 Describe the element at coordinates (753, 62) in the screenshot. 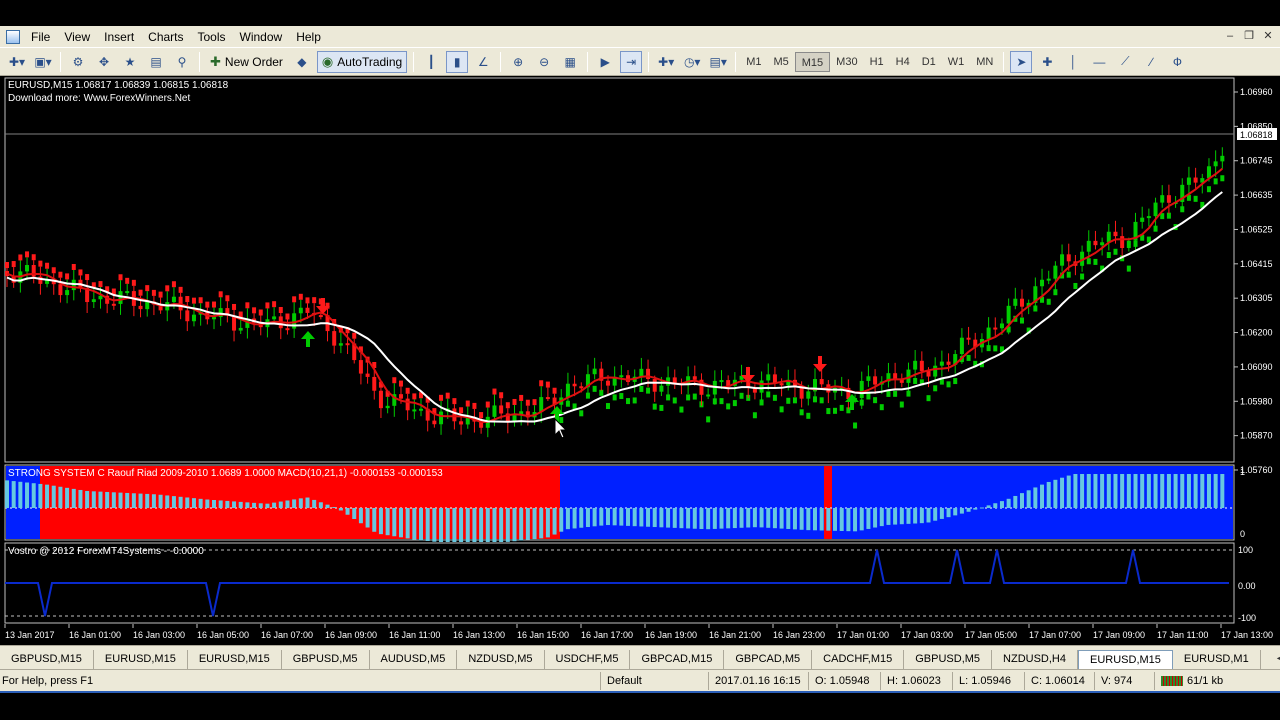

I see `timeframe-m1: M1` at that location.